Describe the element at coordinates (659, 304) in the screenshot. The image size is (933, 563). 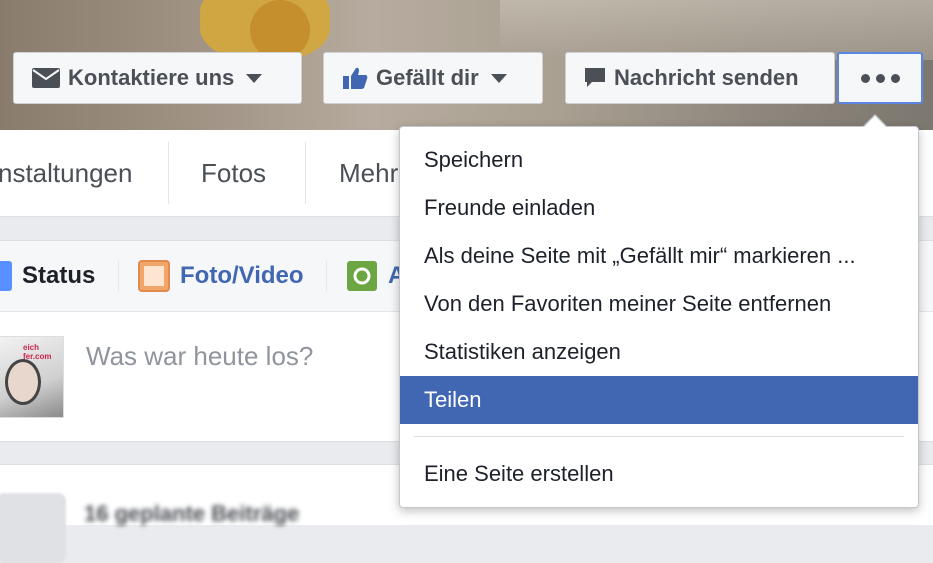
I see `menu-item-remove-favorites: Von den Favoriten meiner Seite entfernen` at that location.